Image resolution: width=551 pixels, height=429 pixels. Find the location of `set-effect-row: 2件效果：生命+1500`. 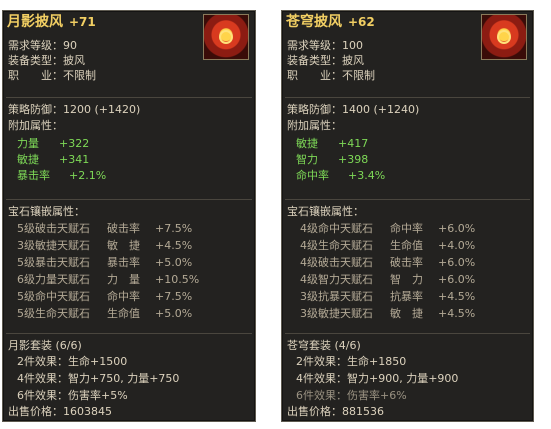

set-effect-row: 2件效果：生命+1500 is located at coordinates (72, 361).